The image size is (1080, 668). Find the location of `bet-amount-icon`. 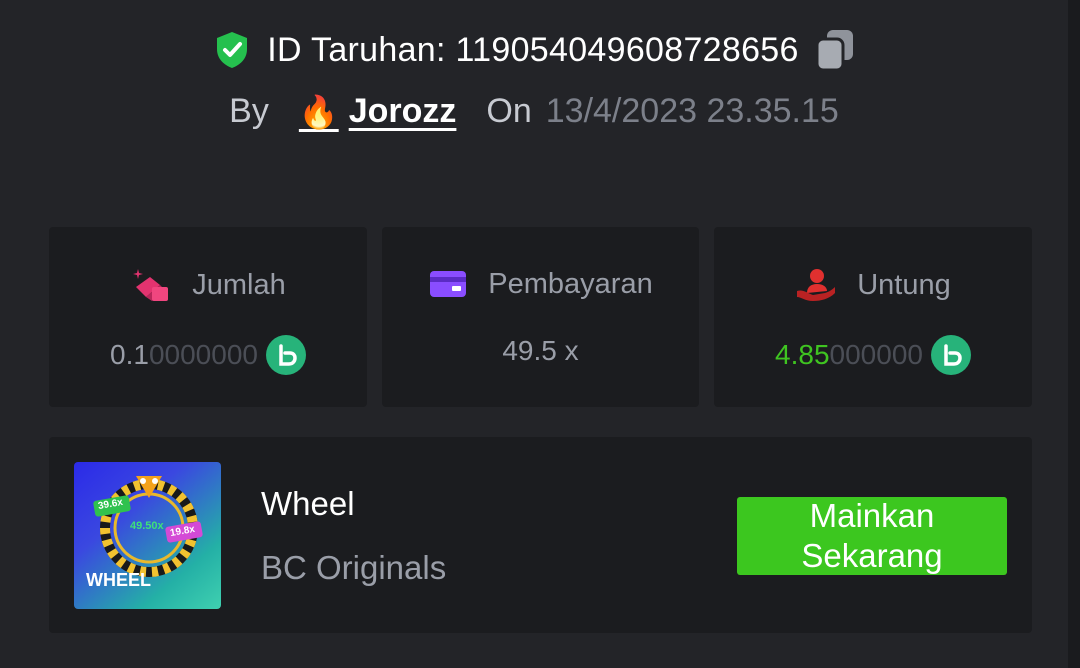

bet-amount-icon is located at coordinates (151, 285).